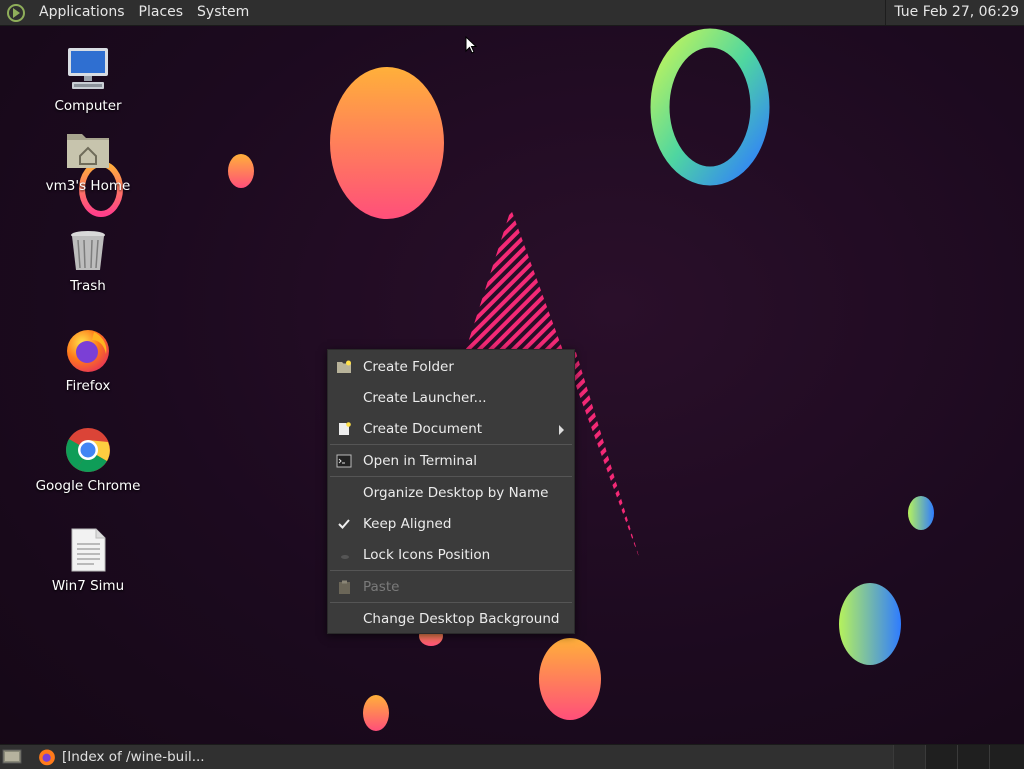  I want to click on desktop-icon-label: vm3's Home, so click(88, 186).